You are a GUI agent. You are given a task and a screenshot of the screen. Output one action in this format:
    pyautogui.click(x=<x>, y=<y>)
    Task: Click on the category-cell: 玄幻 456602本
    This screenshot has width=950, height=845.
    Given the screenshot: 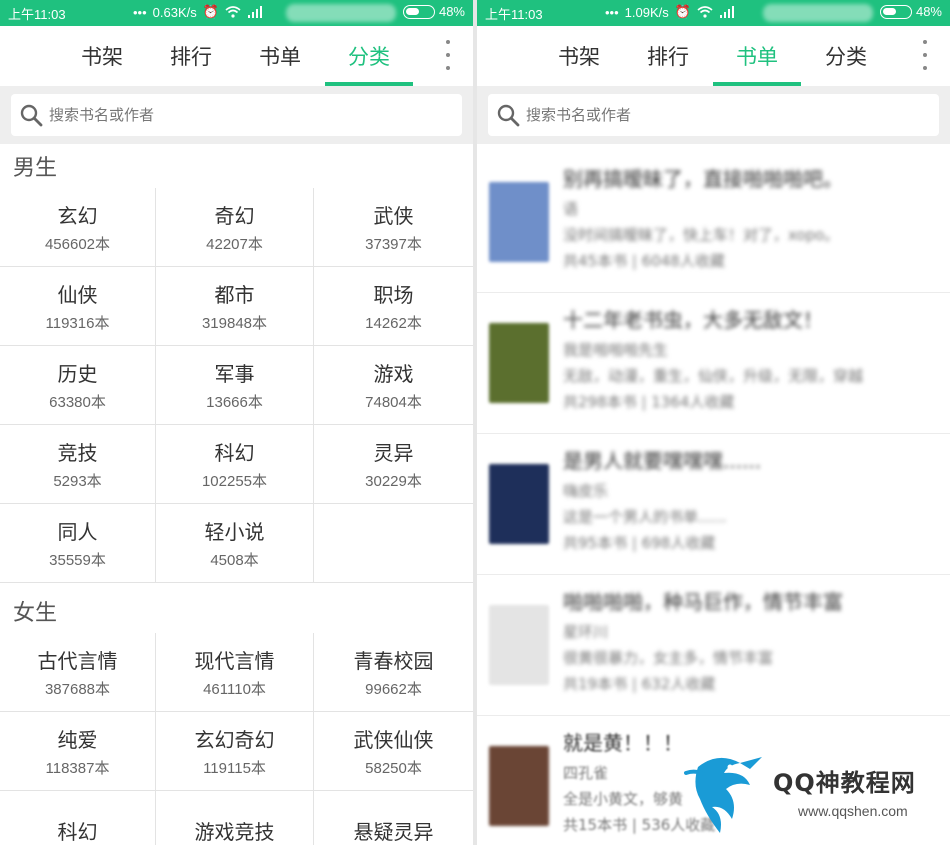 What is the action you would take?
    pyautogui.click(x=78, y=227)
    